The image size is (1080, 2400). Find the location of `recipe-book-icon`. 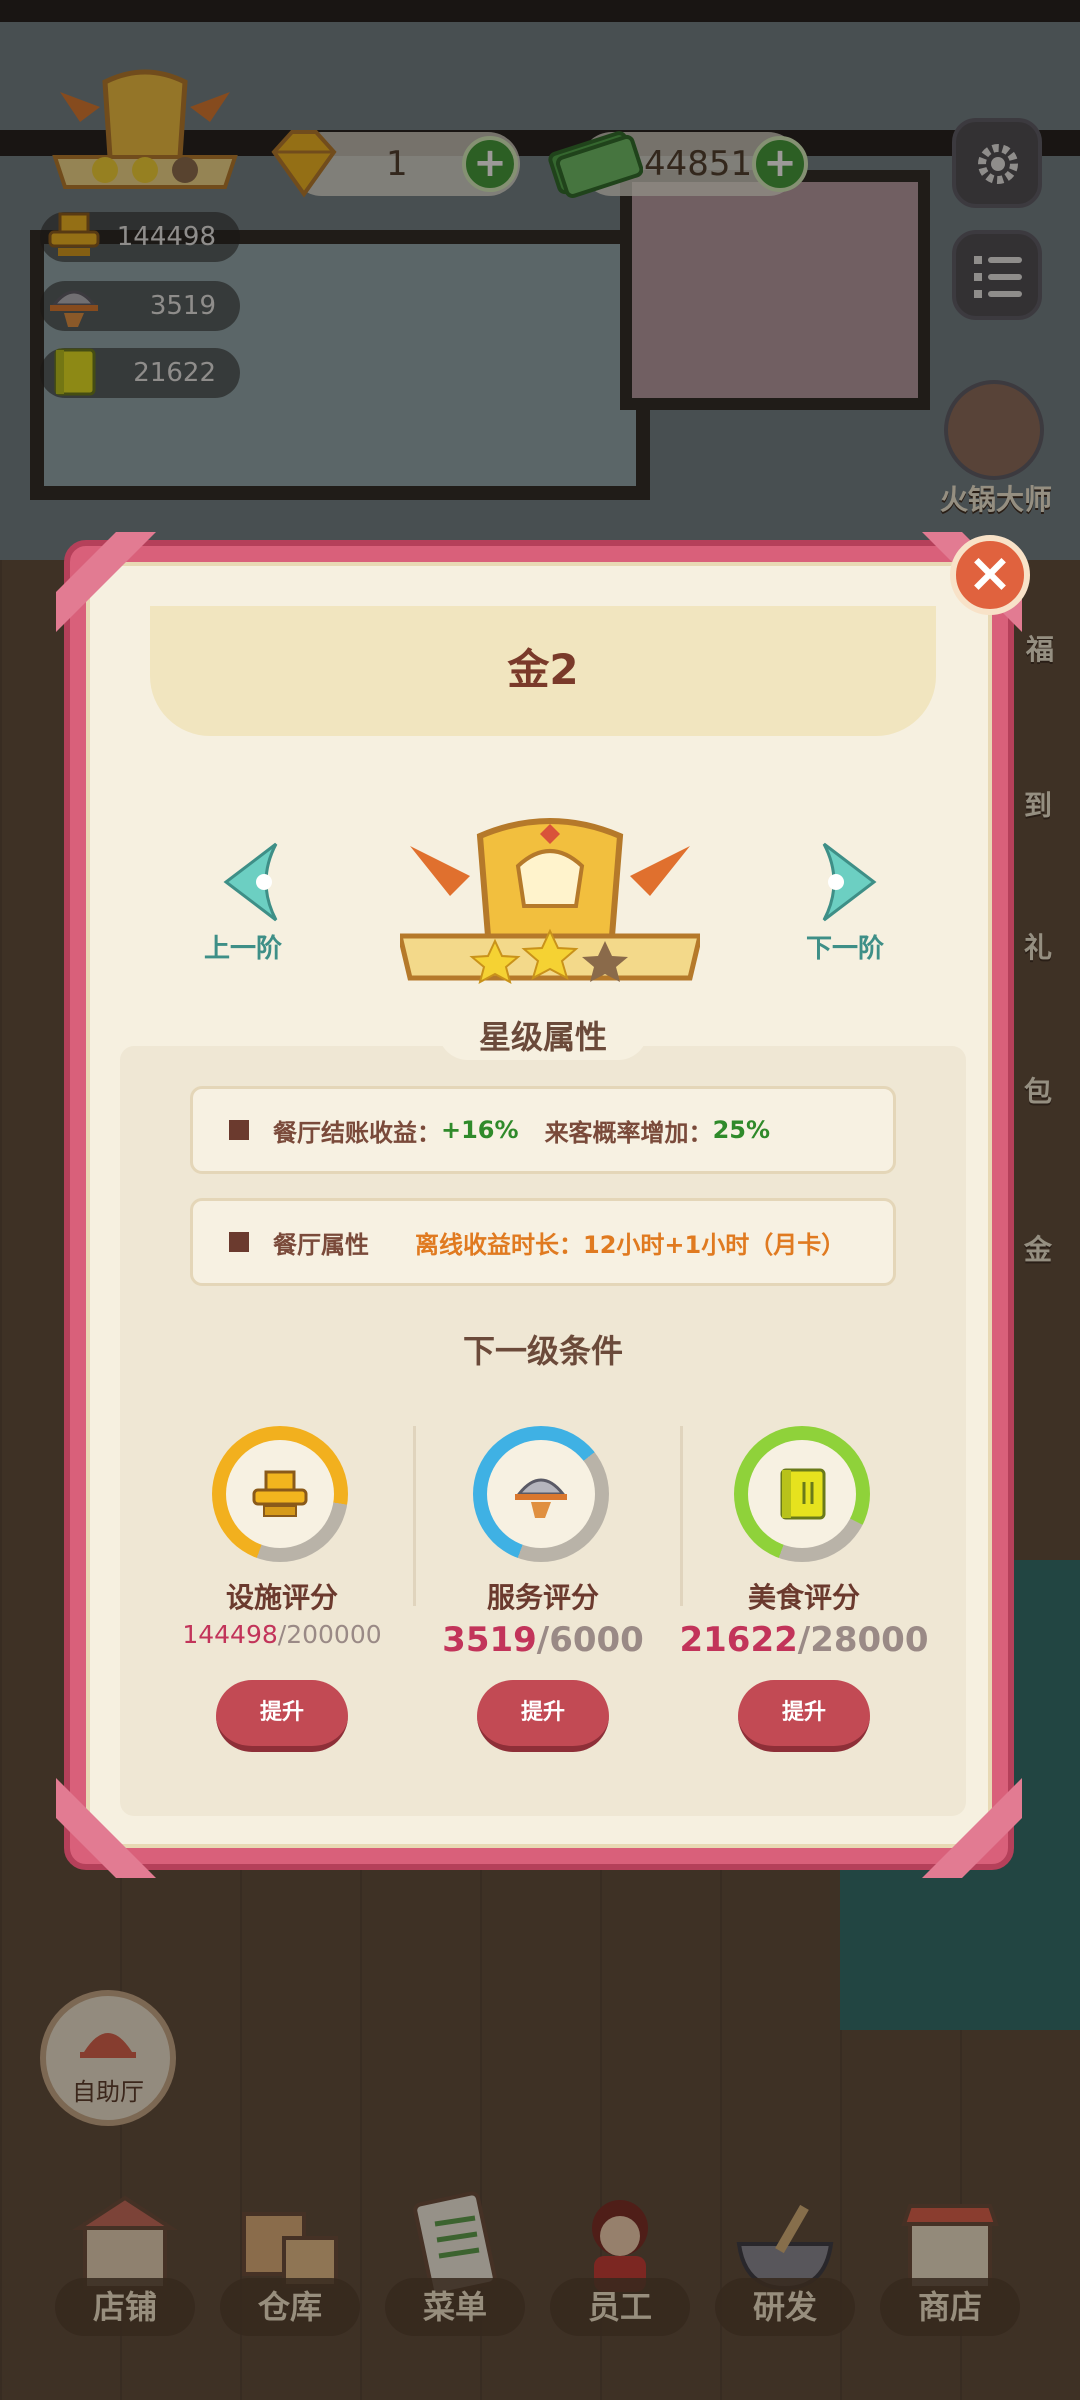

recipe-book-icon is located at coordinates (803, 1494).